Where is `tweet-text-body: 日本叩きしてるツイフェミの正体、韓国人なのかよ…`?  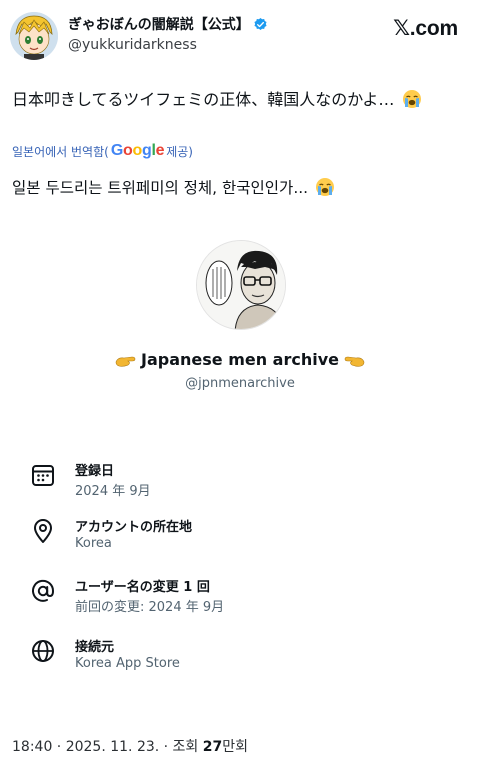
tweet-text-body: 日本叩きしてるツイフェミの正体、韓国人なのかよ… is located at coordinates (203, 99).